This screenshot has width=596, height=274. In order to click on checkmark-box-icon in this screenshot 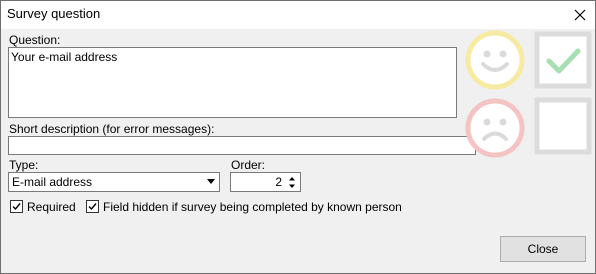, I will do `click(563, 60)`.